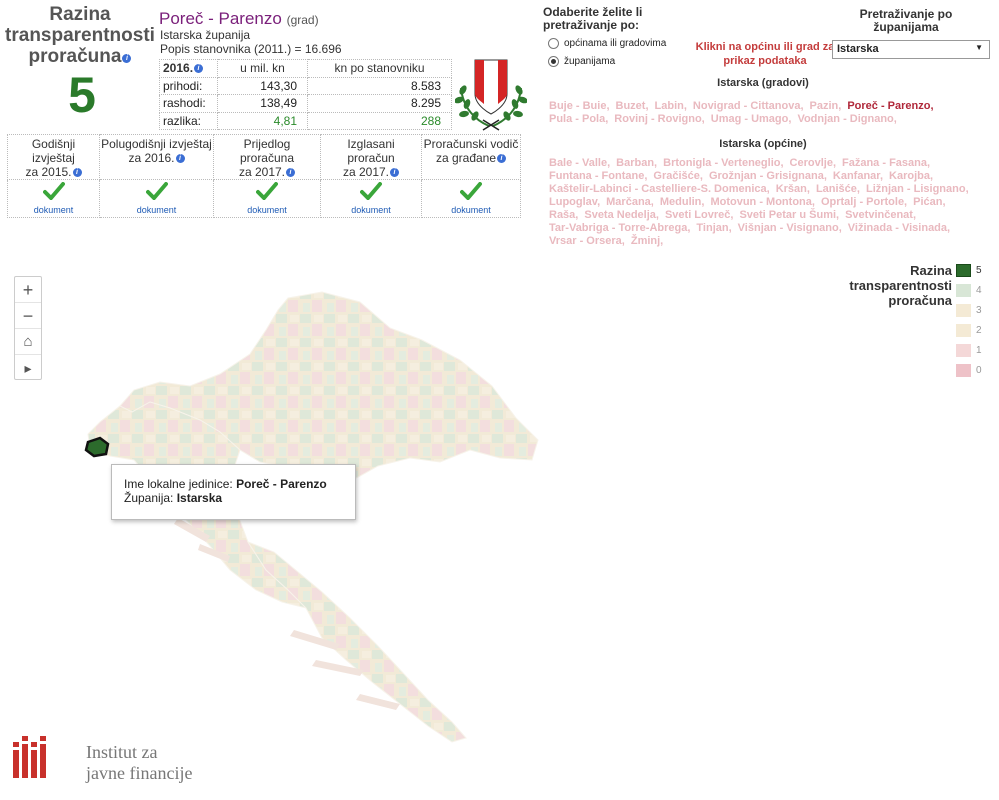  I want to click on municipality-link: Medulin,, so click(682, 202).